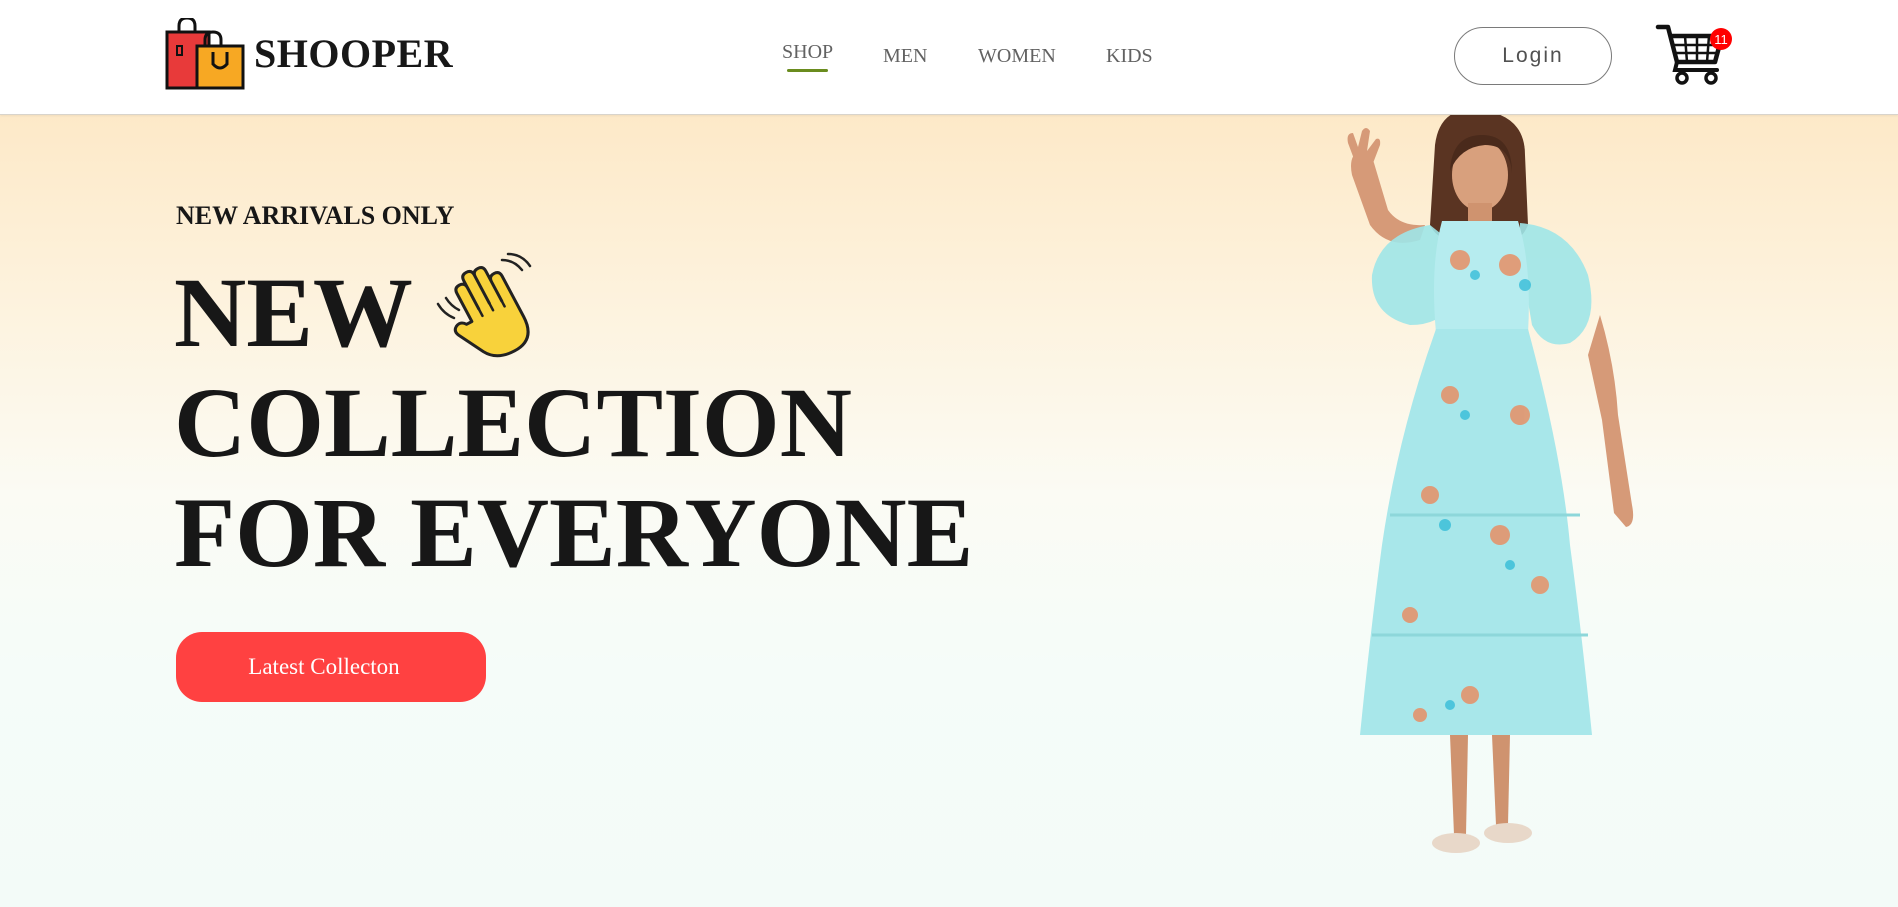  What do you see at coordinates (331, 667) in the screenshot?
I see `latest-collection-button: Latest Collecton` at bounding box center [331, 667].